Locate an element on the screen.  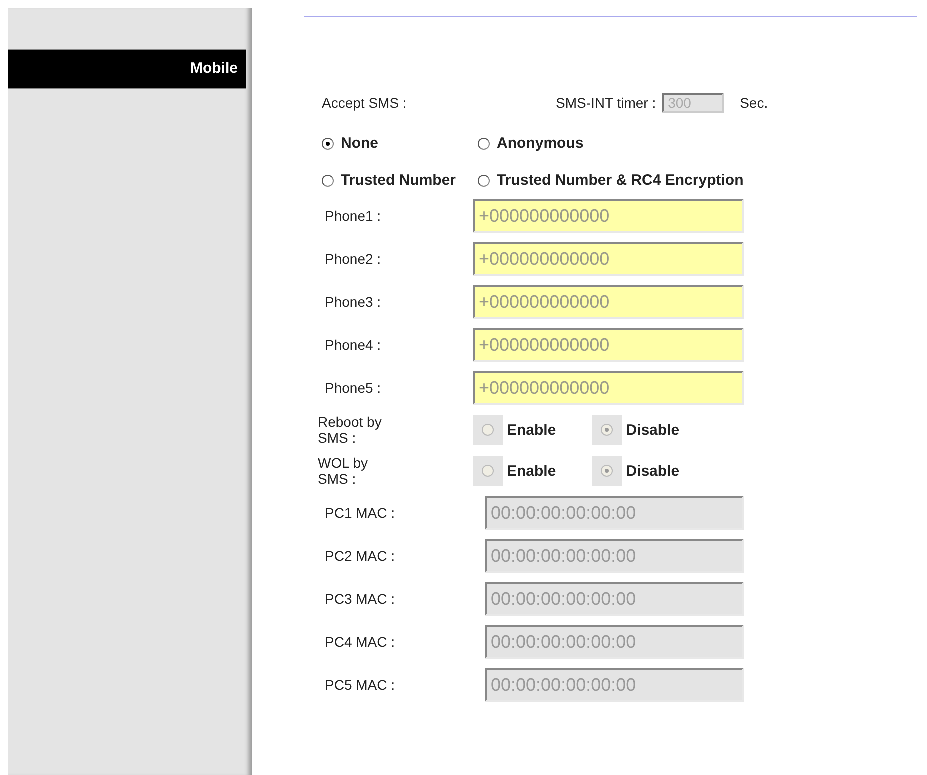
radio-option: Trusted Number is located at coordinates (389, 180).